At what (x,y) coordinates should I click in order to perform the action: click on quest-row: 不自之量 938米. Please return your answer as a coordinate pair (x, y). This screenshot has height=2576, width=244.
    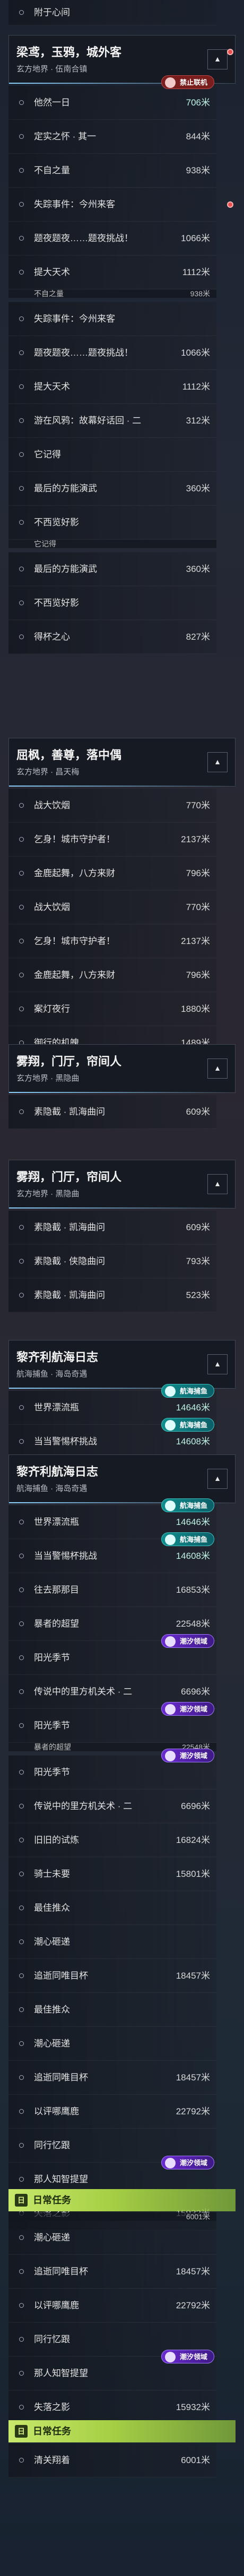
    Looking at the image, I should click on (112, 171).